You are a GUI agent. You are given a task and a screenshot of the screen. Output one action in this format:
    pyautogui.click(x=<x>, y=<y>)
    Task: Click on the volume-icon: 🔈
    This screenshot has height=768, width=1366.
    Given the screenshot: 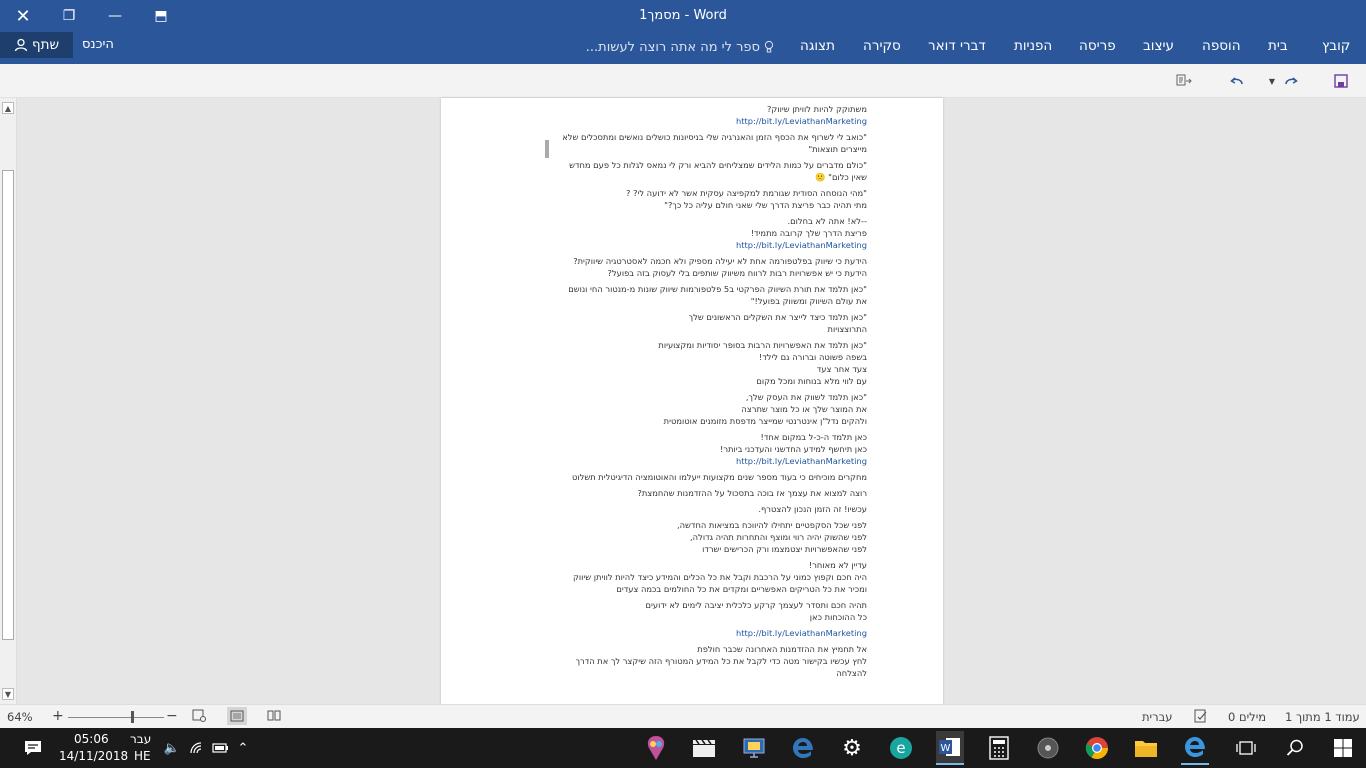 What is the action you would take?
    pyautogui.click(x=172, y=748)
    